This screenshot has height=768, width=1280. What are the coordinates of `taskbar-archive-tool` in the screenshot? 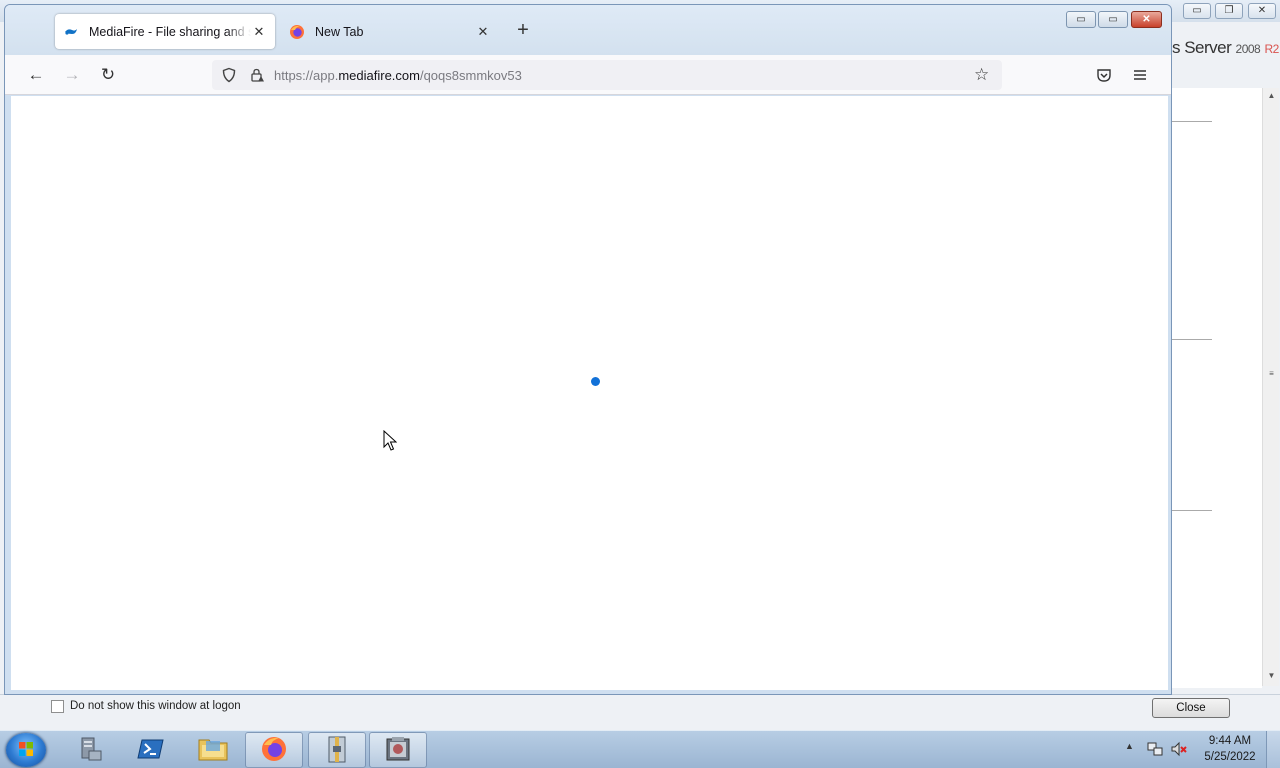 It's located at (337, 750).